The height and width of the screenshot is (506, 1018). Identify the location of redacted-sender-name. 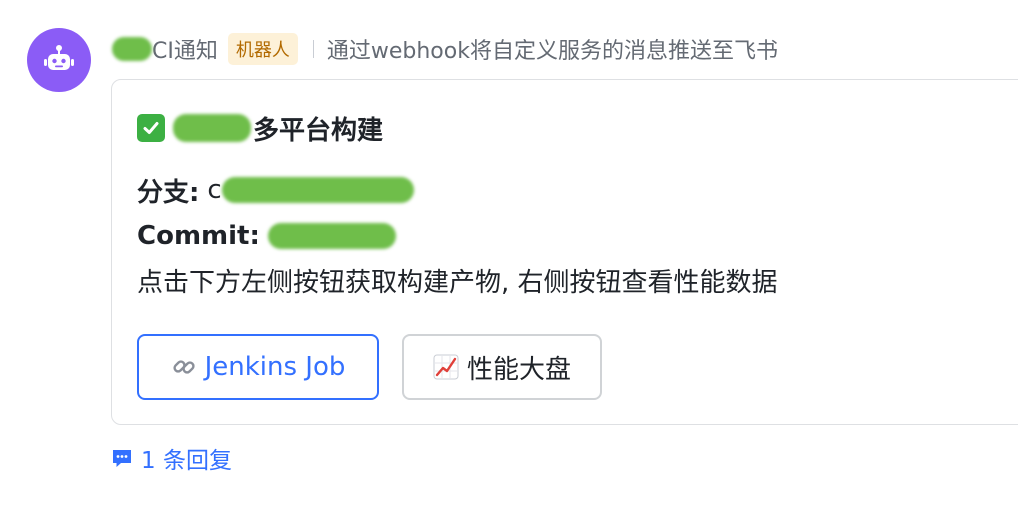
(132, 49).